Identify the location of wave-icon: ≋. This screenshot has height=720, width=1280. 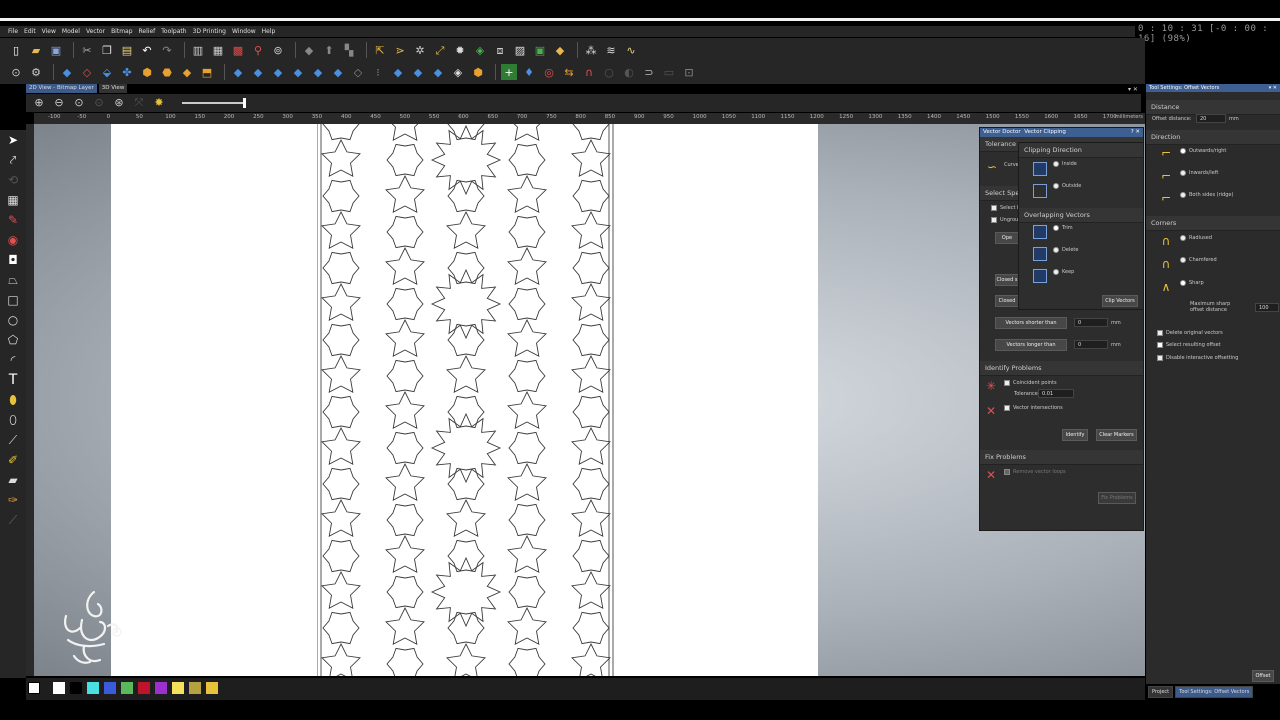
(611, 50).